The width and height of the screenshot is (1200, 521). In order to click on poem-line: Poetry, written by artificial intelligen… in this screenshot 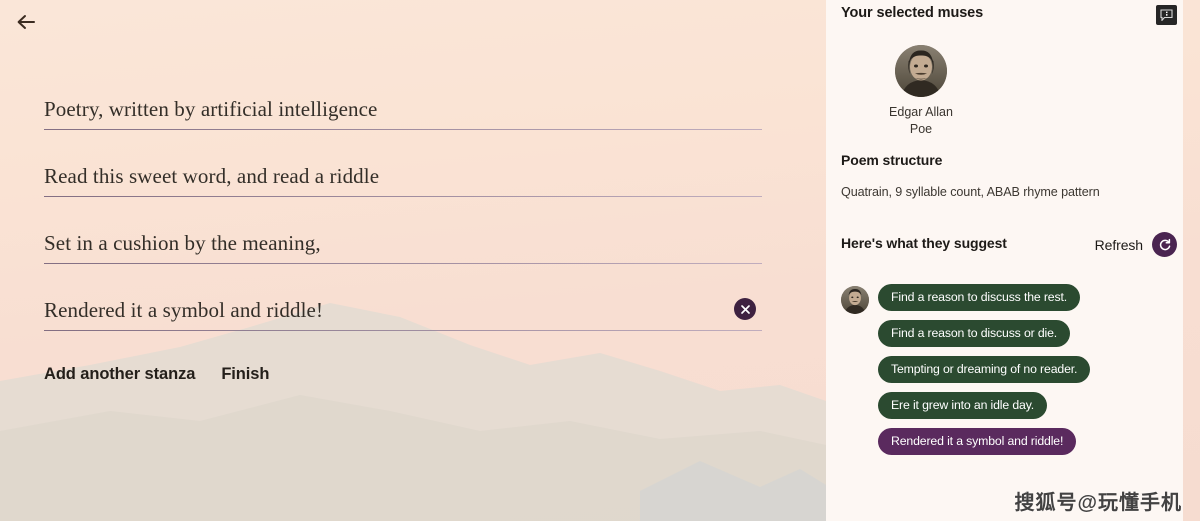, I will do `click(403, 113)`.